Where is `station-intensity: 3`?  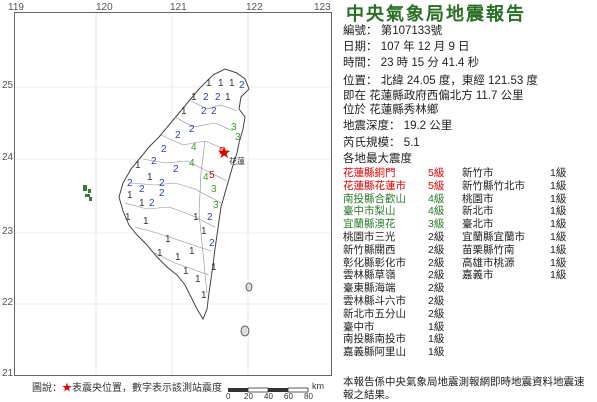
station-intensity: 3 is located at coordinates (216, 205).